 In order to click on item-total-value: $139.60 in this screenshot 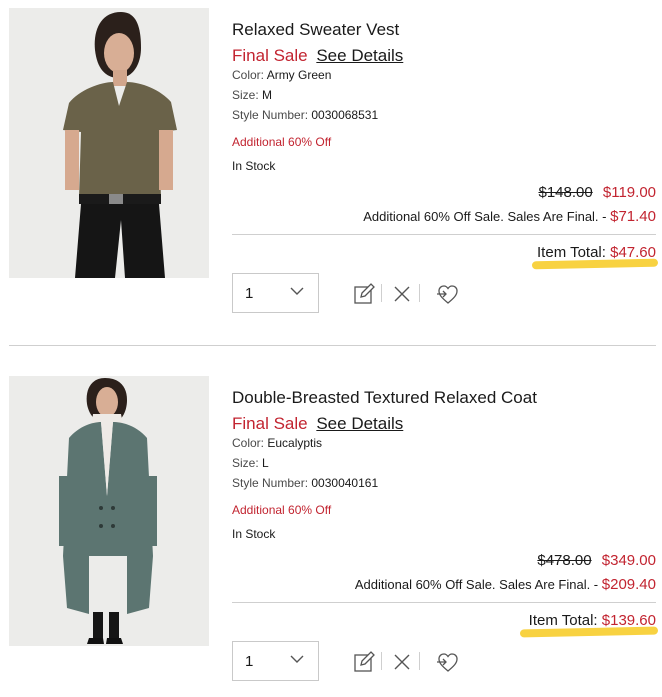, I will do `click(628, 620)`.